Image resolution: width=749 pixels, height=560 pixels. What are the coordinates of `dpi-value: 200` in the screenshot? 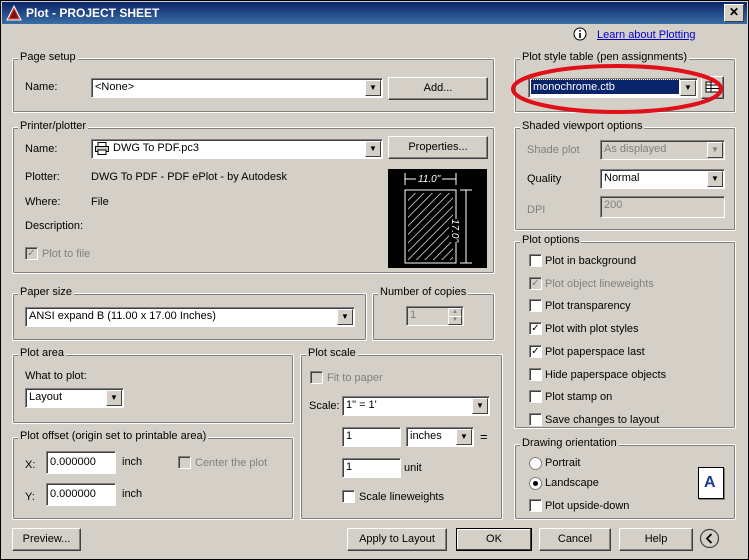 It's located at (613, 205).